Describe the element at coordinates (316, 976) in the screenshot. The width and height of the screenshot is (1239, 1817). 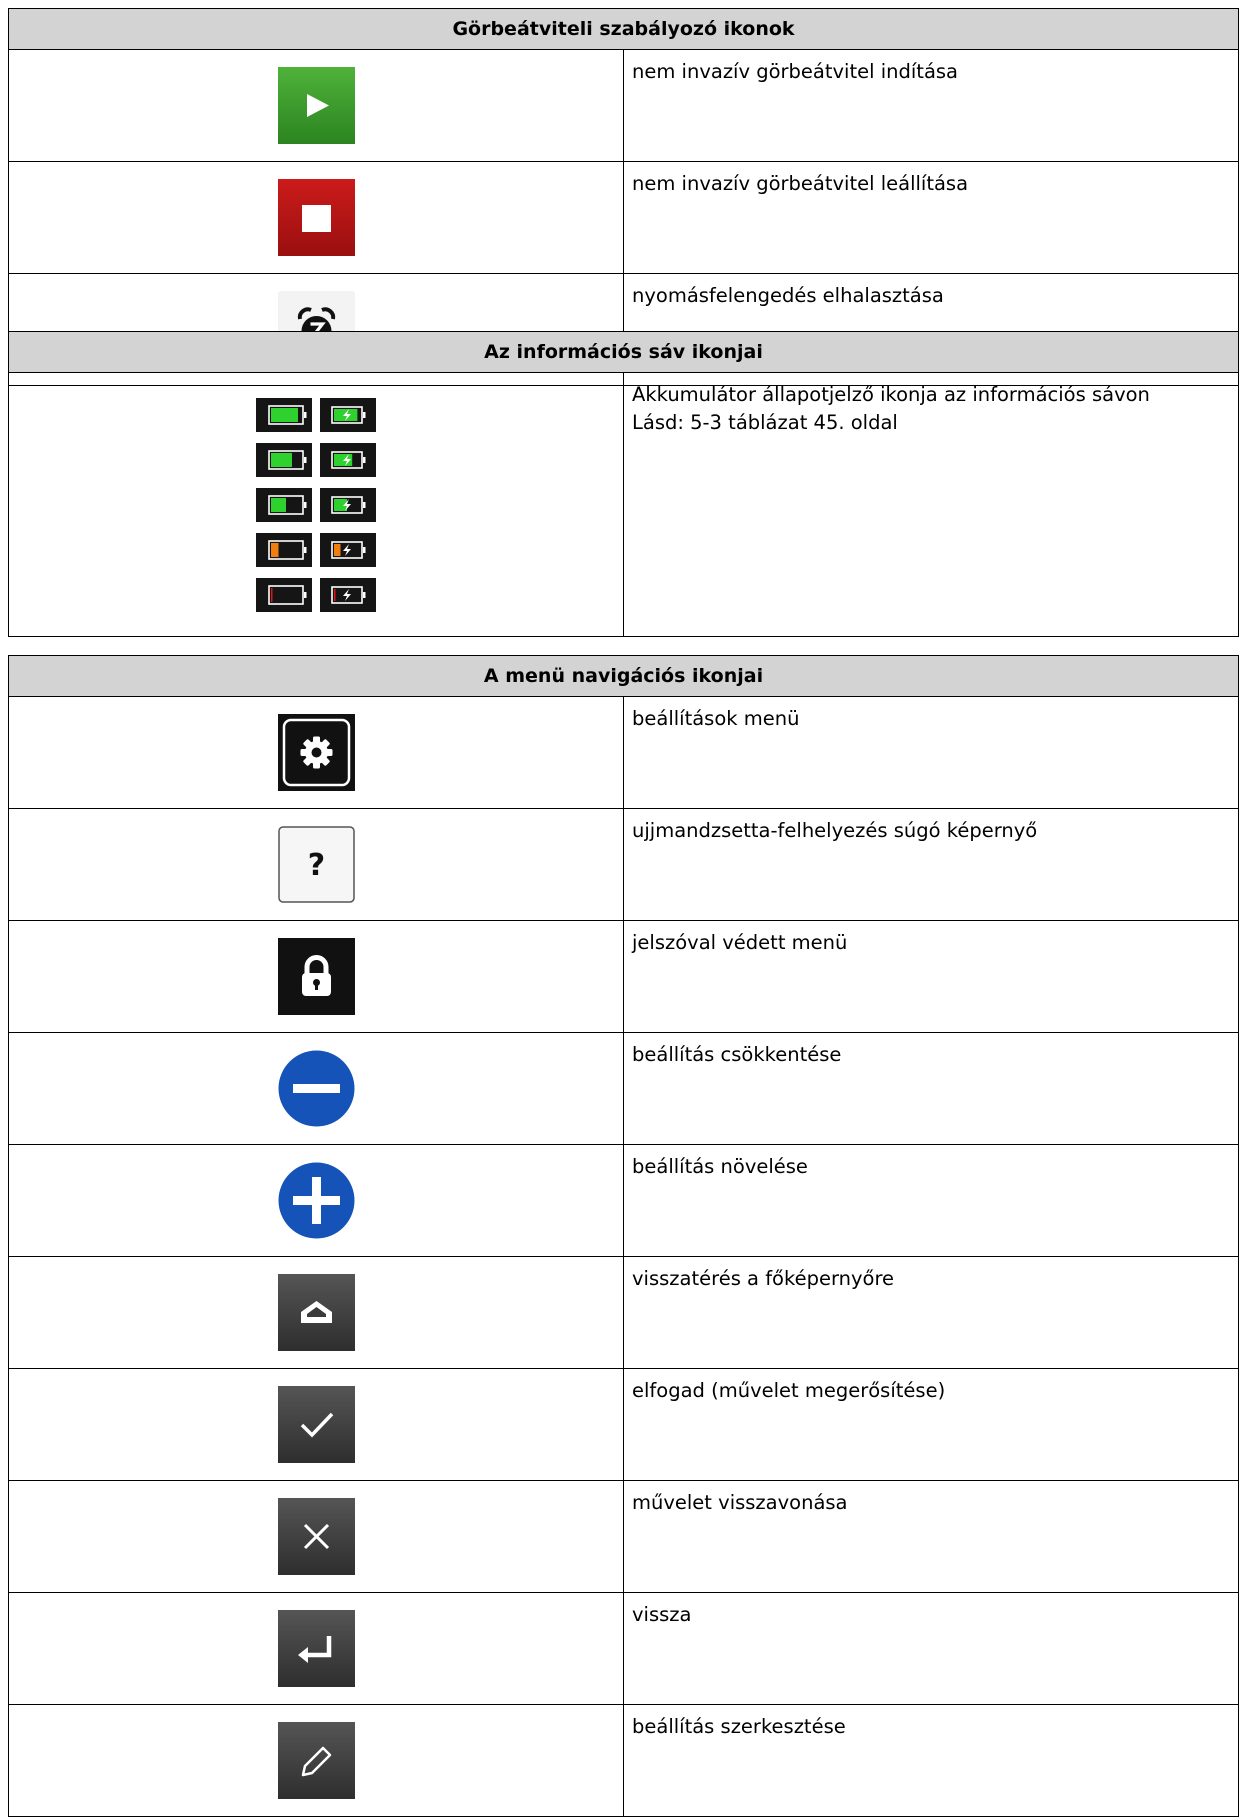
I see `lock-icon` at that location.